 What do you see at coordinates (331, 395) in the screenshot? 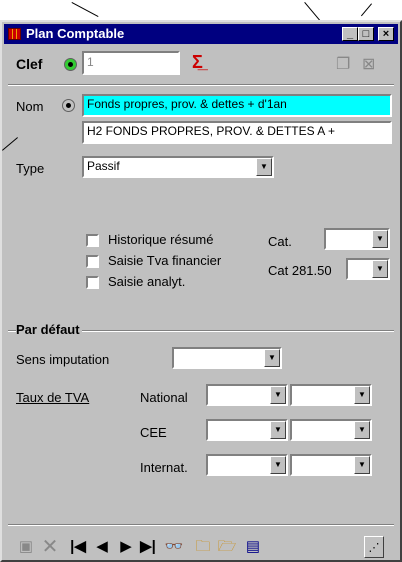
I see `national-select-2: ▼` at bounding box center [331, 395].